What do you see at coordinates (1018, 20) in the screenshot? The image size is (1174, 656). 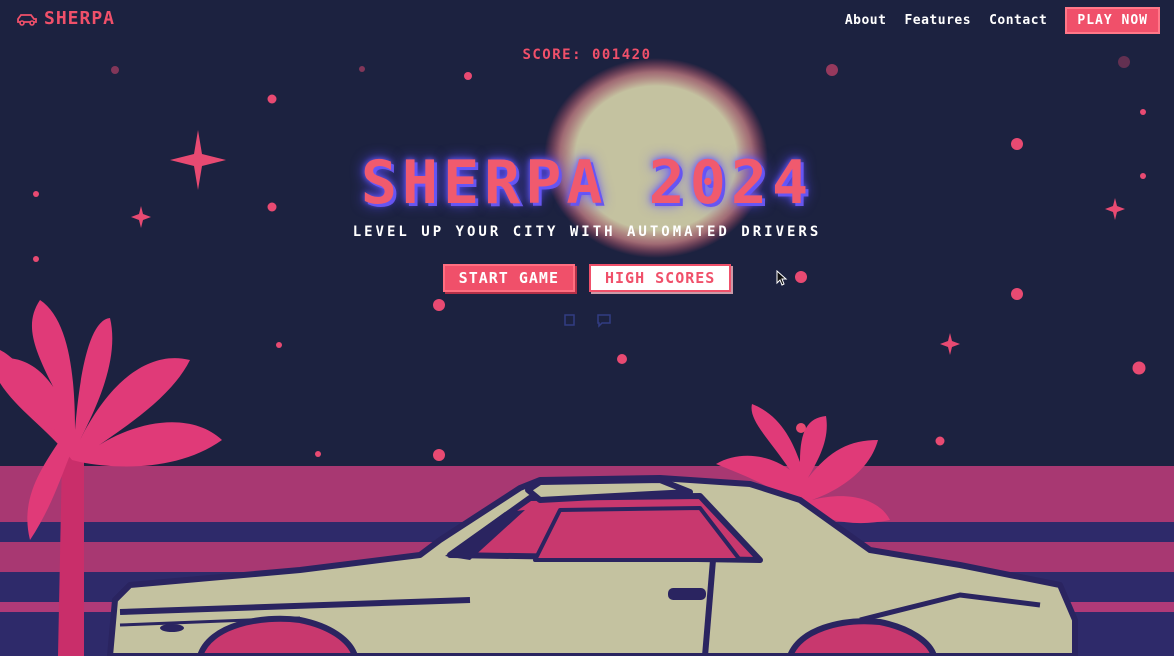 I see `nav-link-contact: Contact` at bounding box center [1018, 20].